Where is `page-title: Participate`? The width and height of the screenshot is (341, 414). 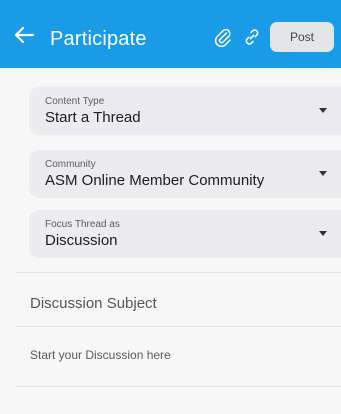 page-title: Participate is located at coordinates (98, 39).